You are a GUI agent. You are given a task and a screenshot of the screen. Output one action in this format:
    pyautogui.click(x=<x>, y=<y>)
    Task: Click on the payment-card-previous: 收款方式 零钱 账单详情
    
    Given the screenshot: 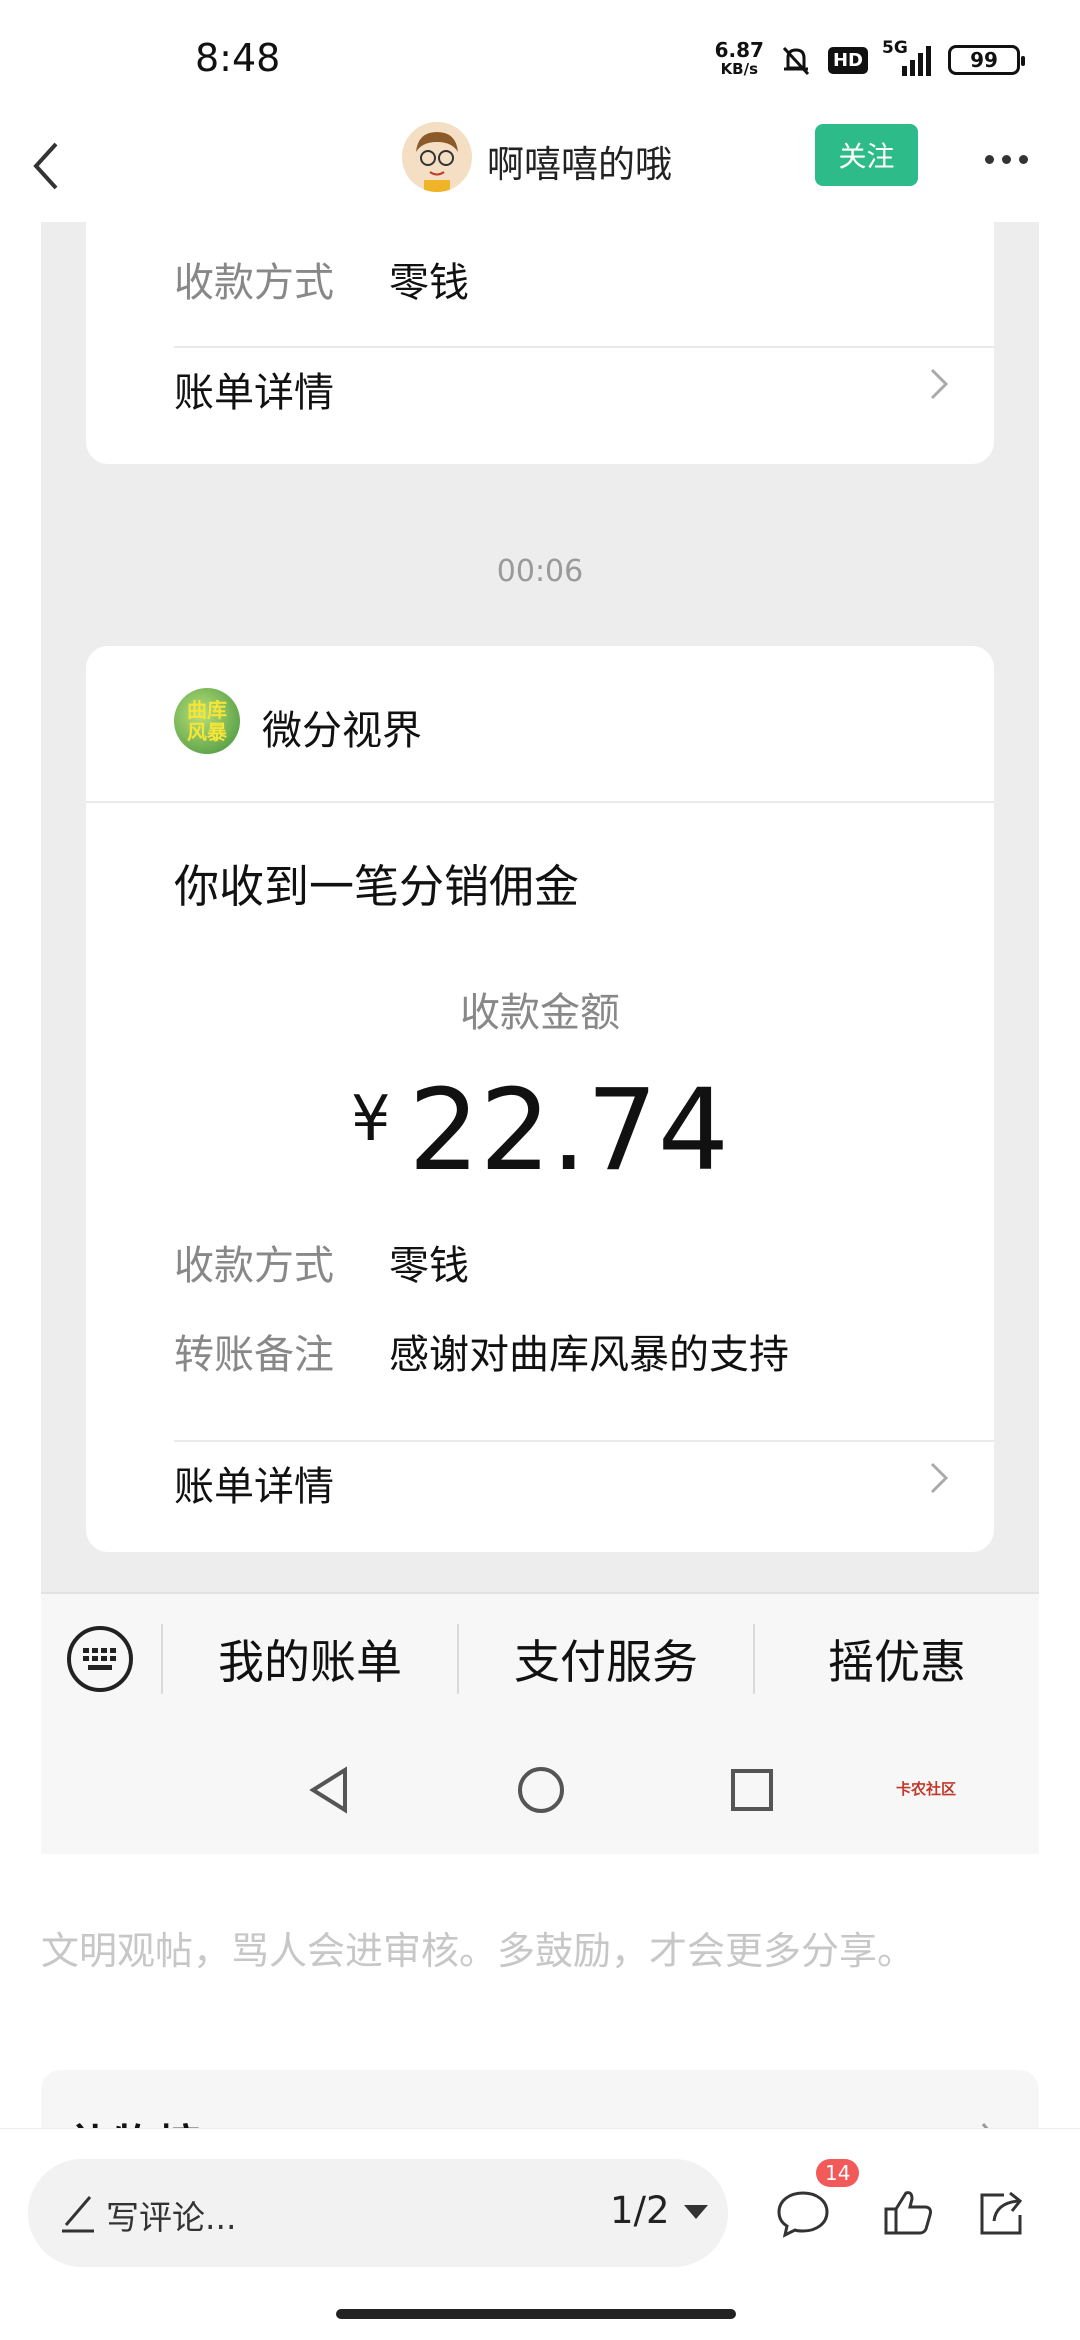 What is the action you would take?
    pyautogui.click(x=540, y=343)
    